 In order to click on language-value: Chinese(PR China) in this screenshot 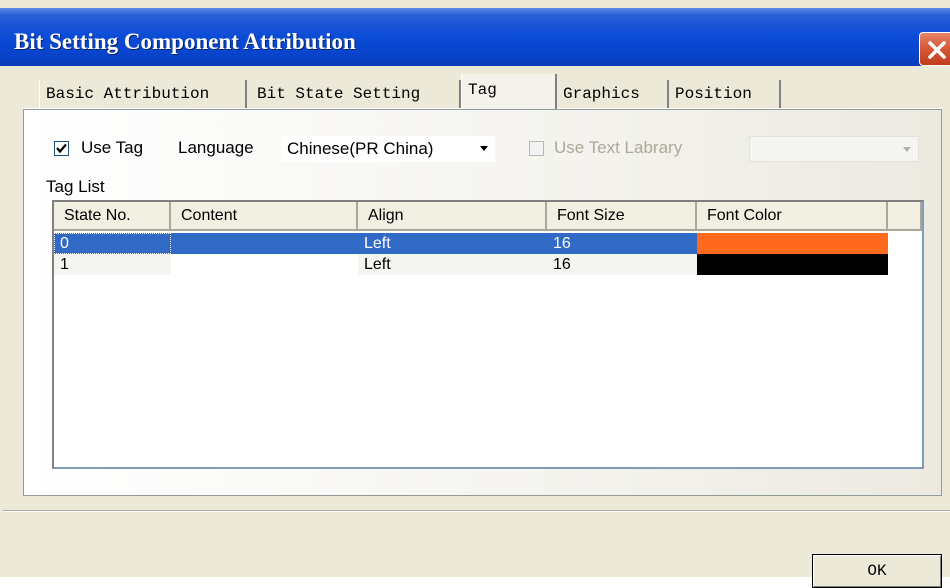, I will do `click(360, 148)`.